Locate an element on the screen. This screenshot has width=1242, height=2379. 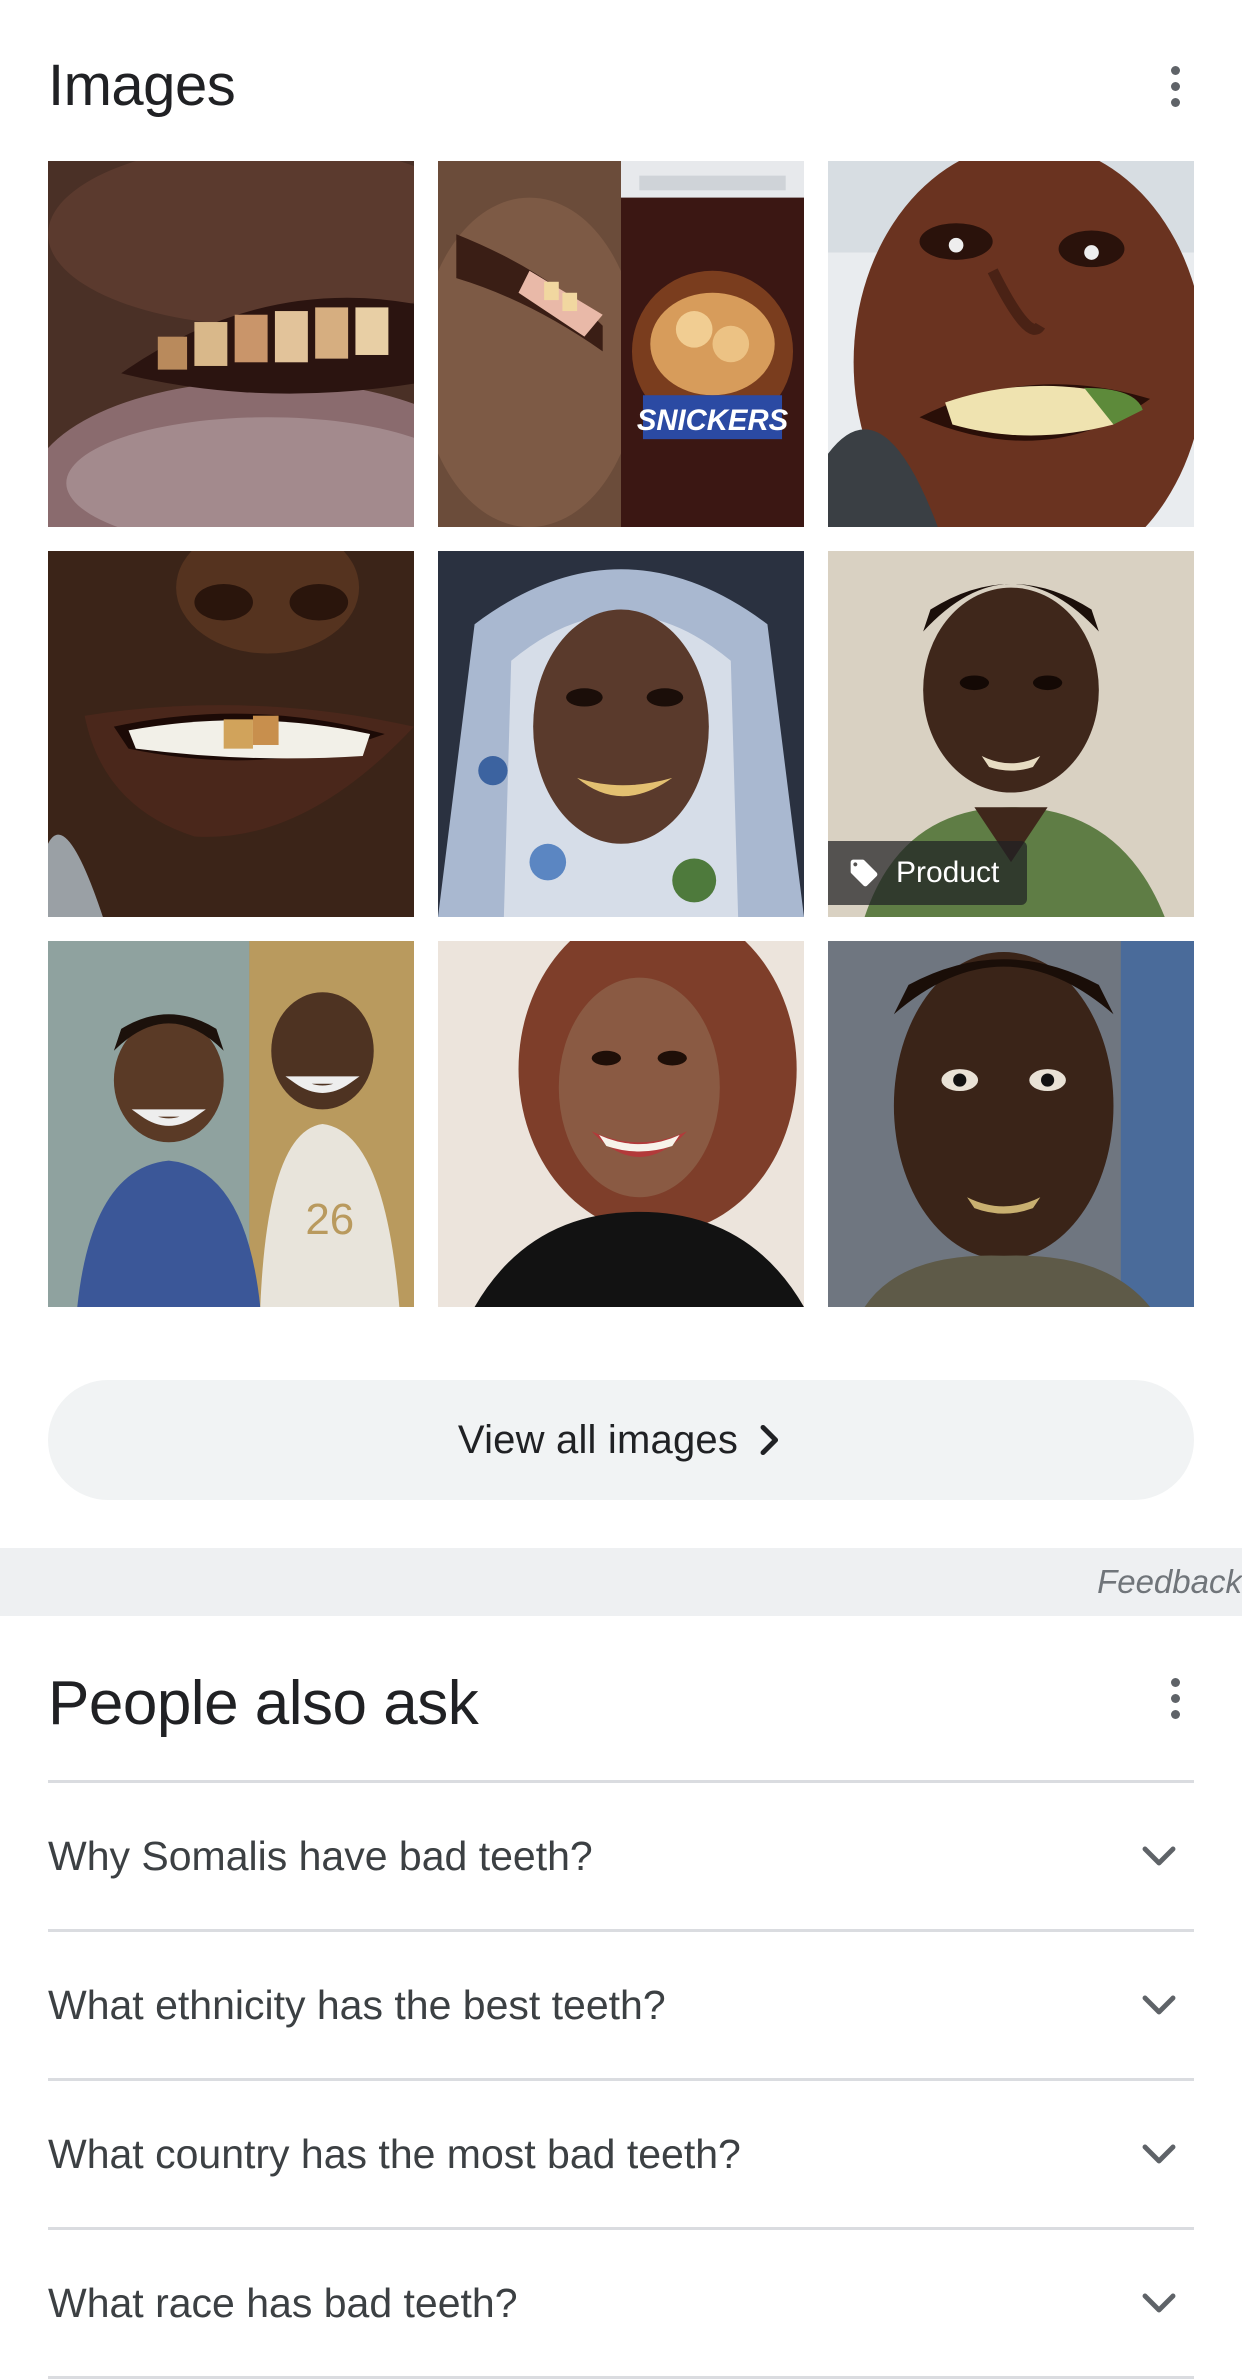
people-also-ask-more-options-icon is located at coordinates (1175, 1698).